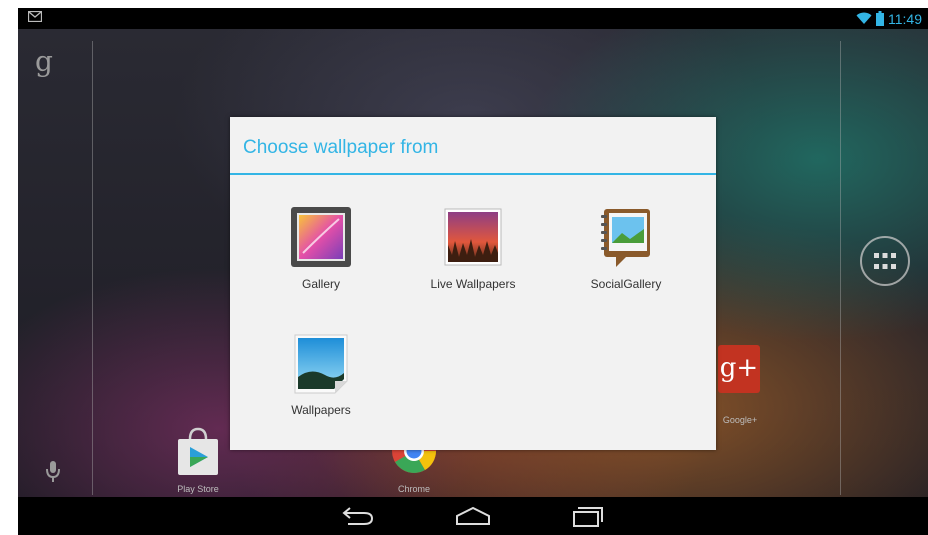 The image size is (928, 535). What do you see at coordinates (840, 268) in the screenshot?
I see `right-divider` at bounding box center [840, 268].